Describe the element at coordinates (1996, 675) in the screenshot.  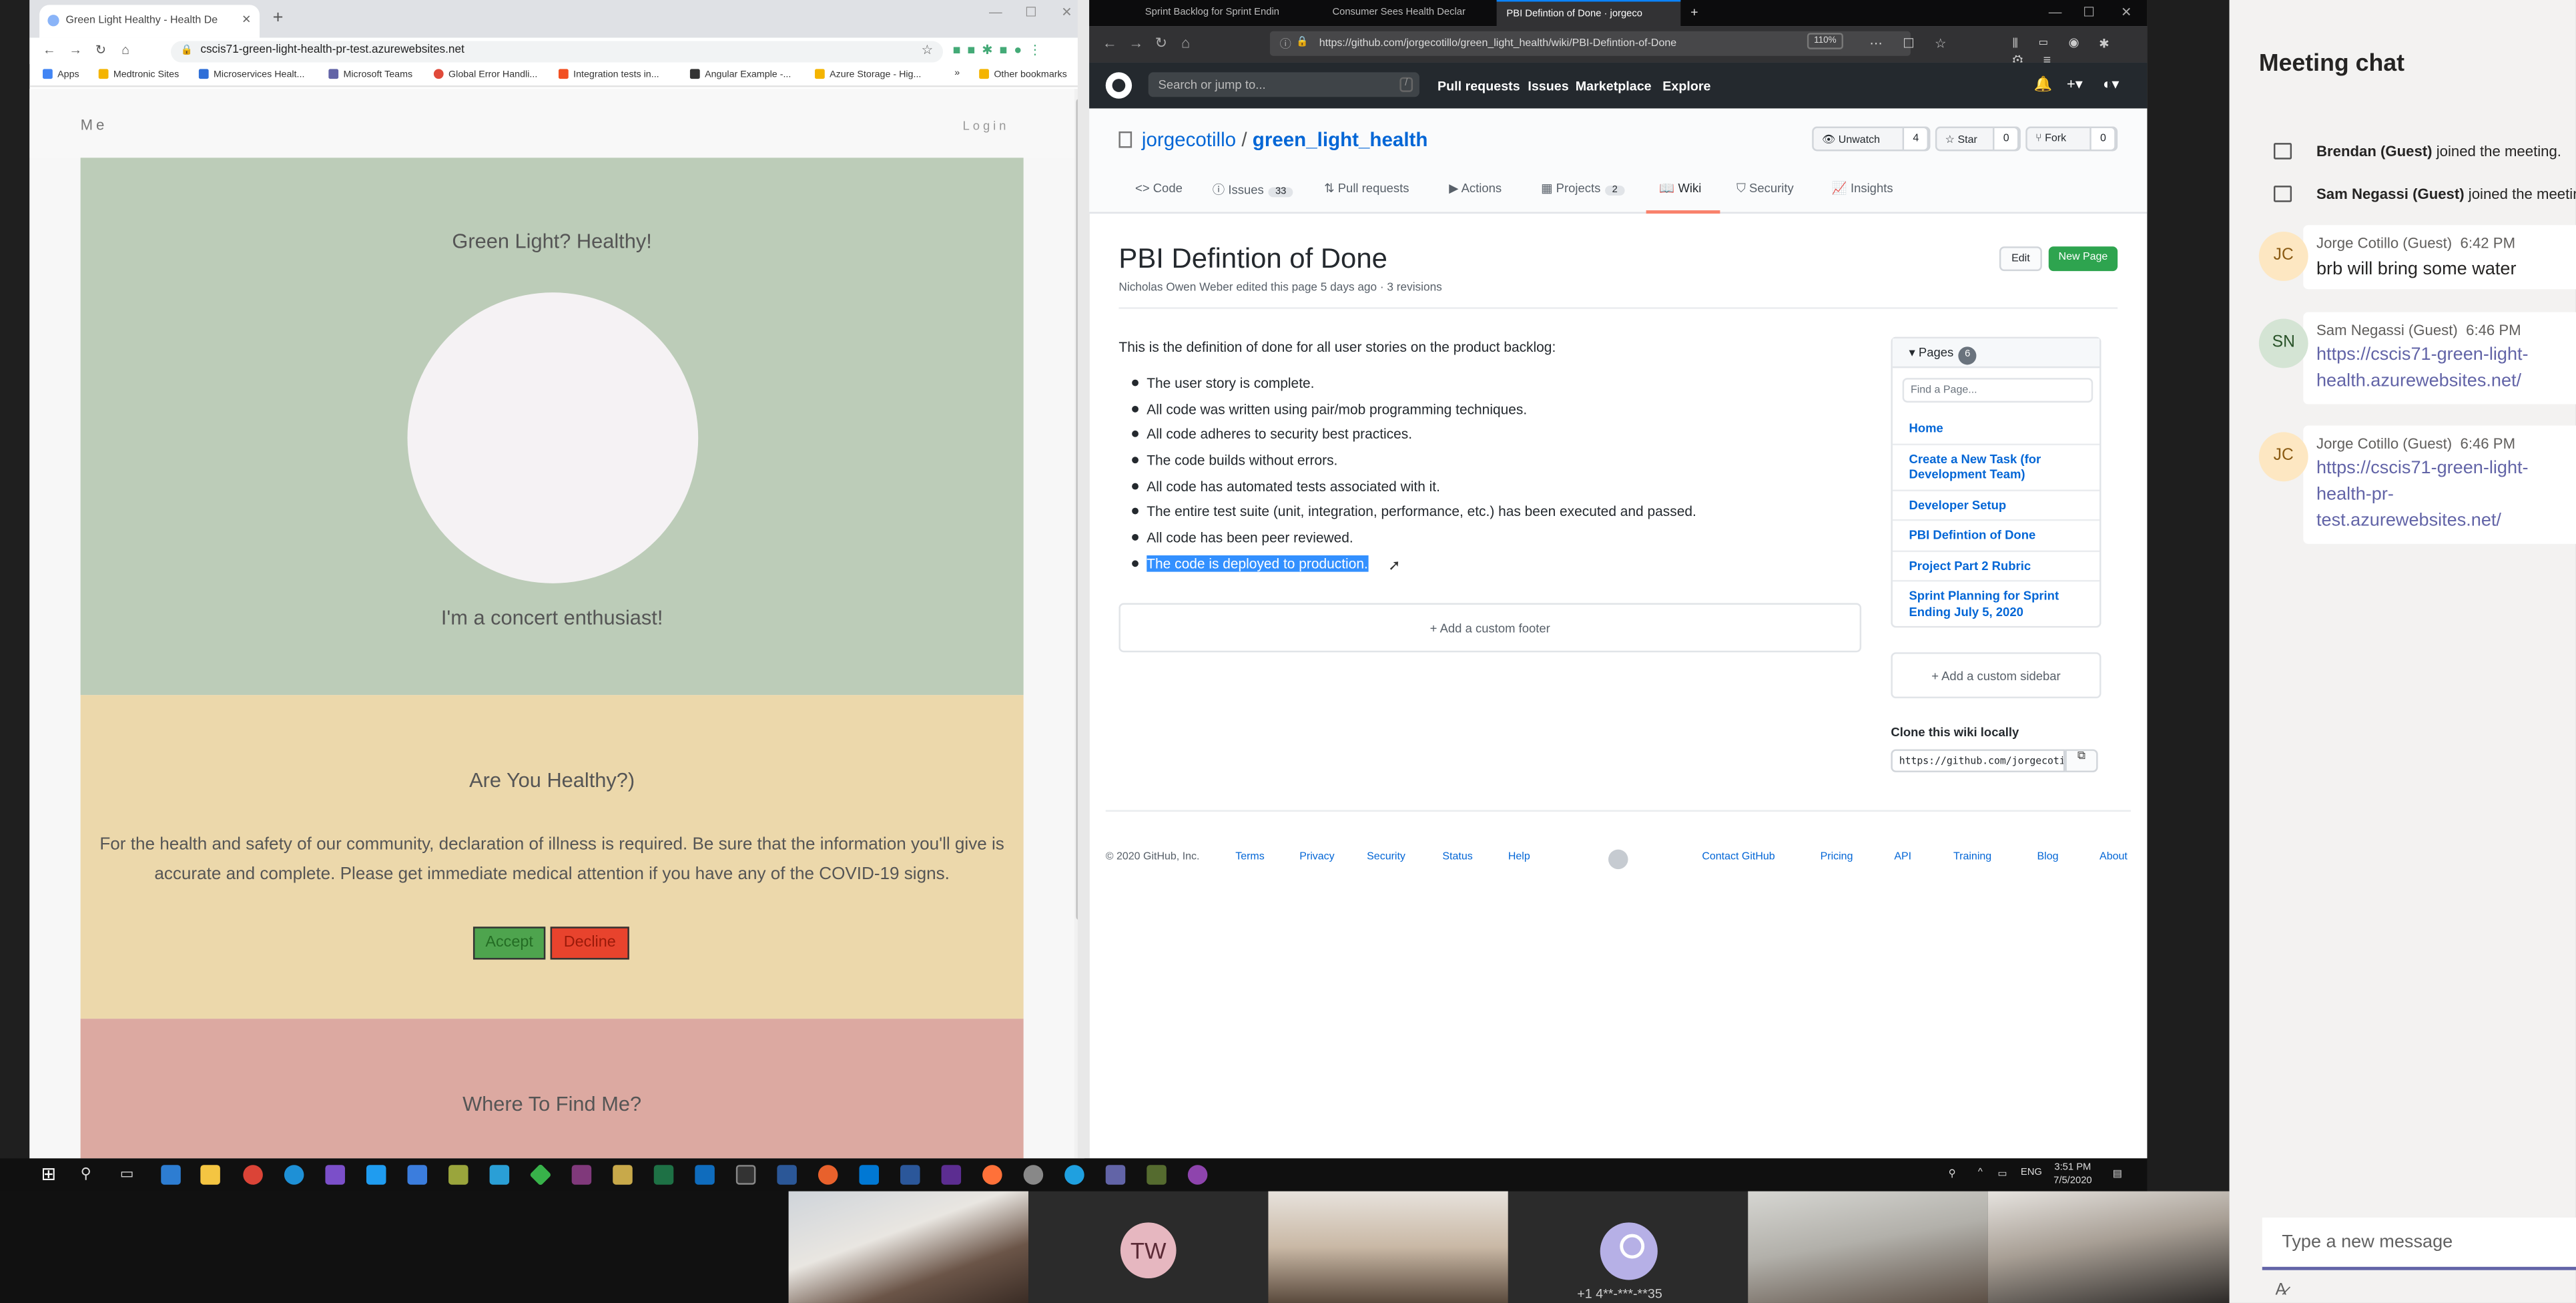
I see `add-custom-sidebar: + Add a custom sidebar` at that location.